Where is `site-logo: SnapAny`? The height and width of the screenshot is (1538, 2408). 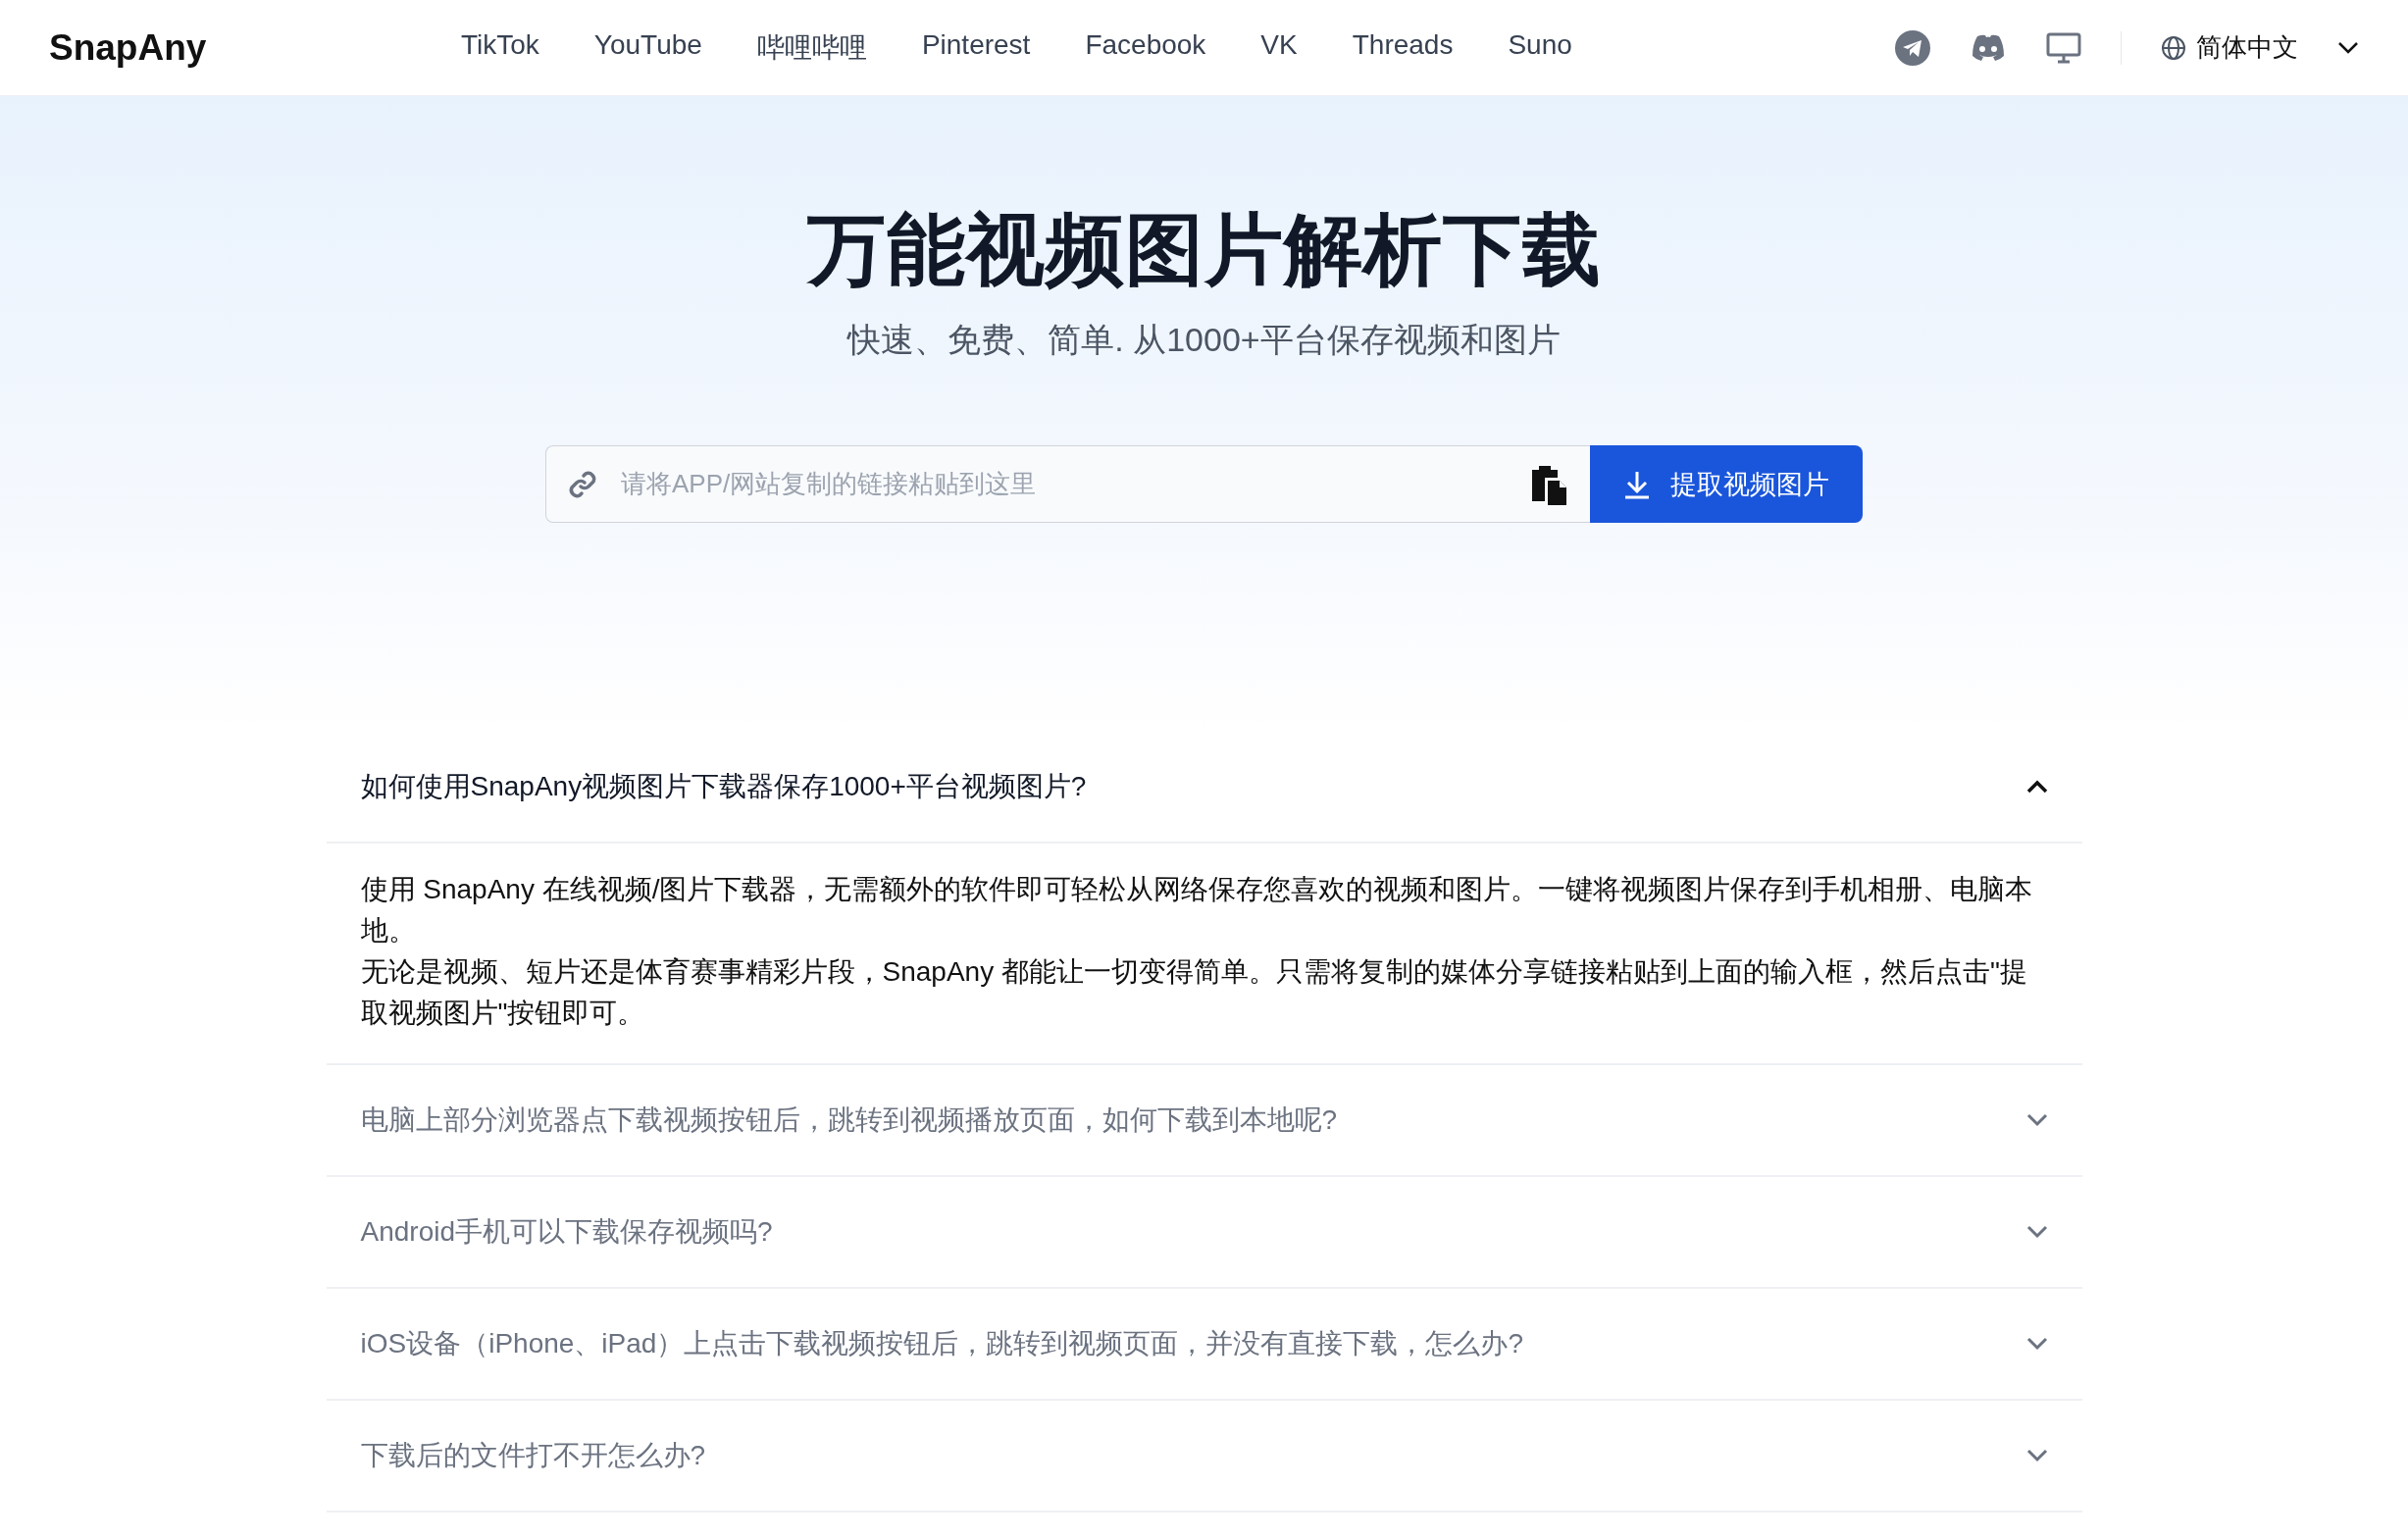 site-logo: SnapAny is located at coordinates (255, 47).